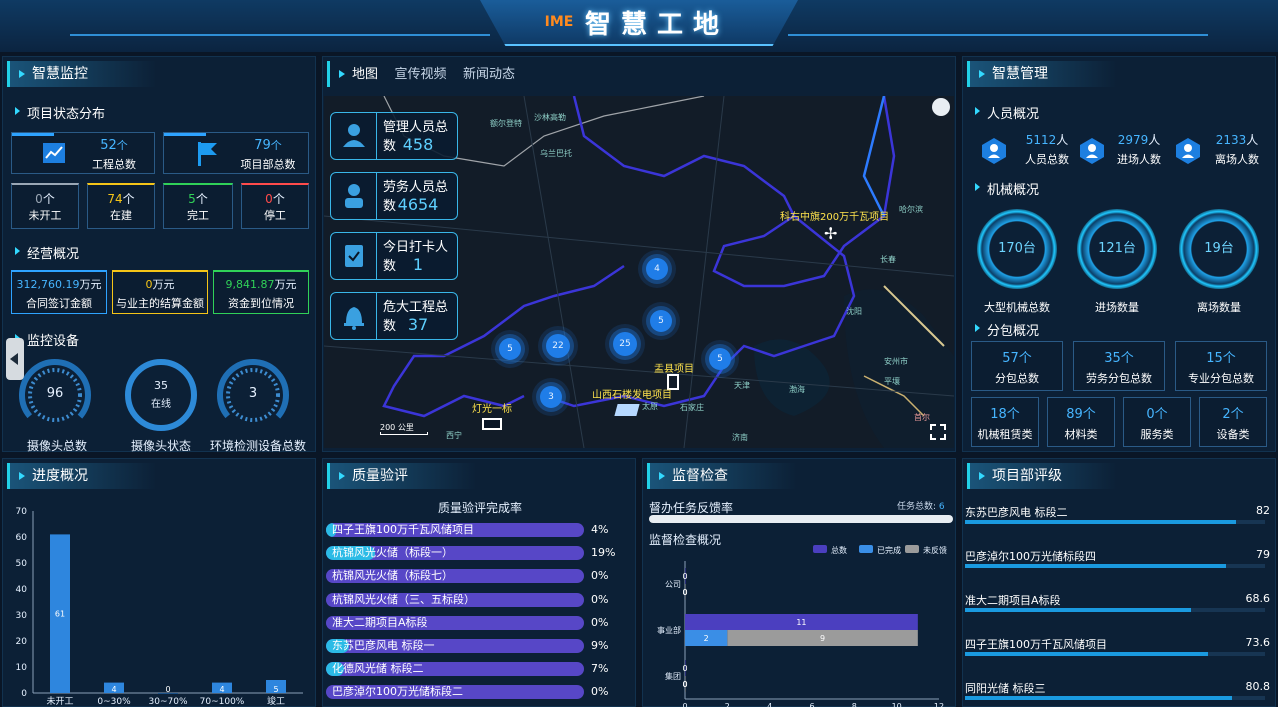  I want to click on sub-title: 分包概况, so click(1006, 329).